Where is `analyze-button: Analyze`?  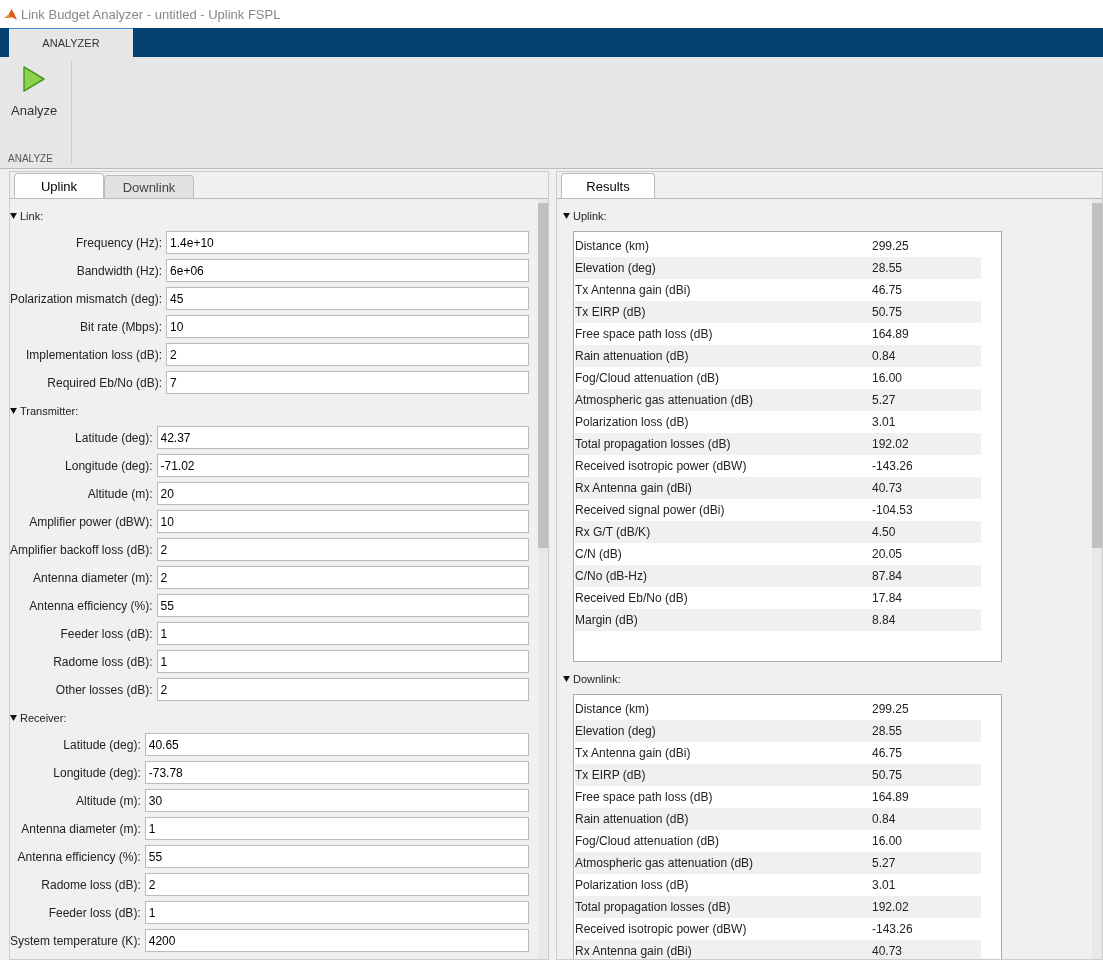
analyze-button: Analyze is located at coordinates (34, 91).